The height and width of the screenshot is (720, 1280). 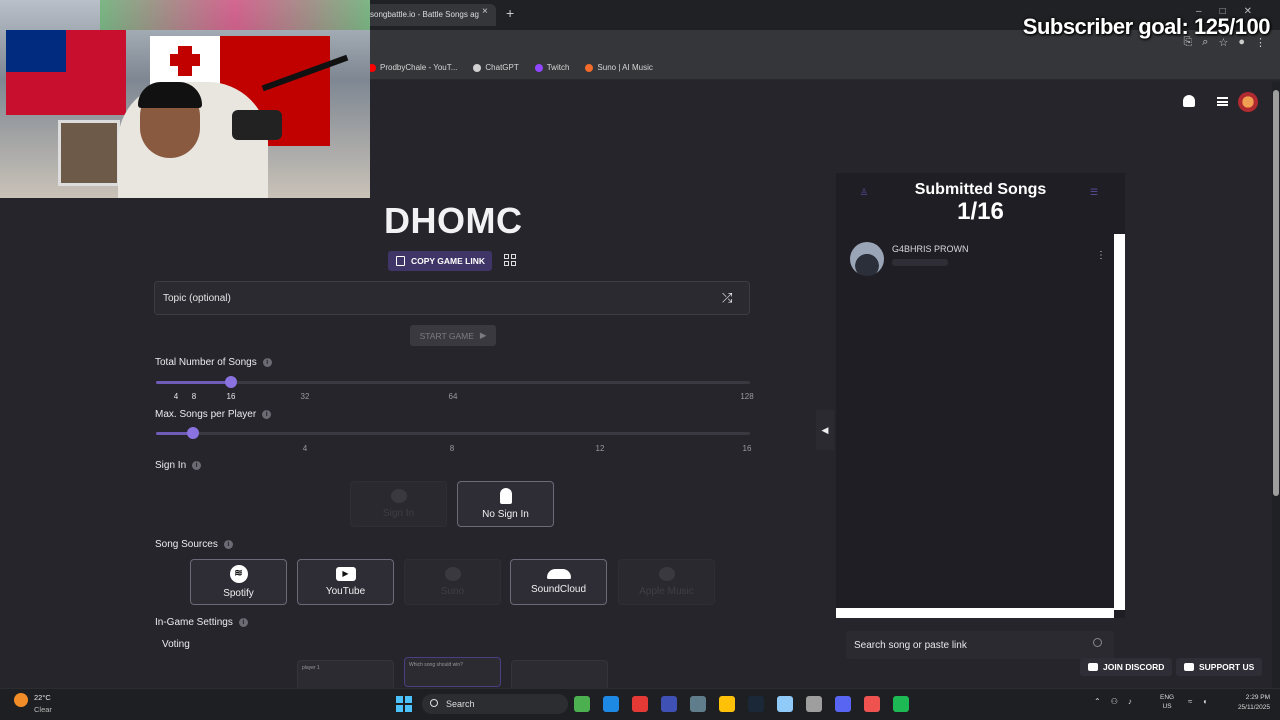 I want to click on weather-temperature: 22°C, so click(x=42, y=697).